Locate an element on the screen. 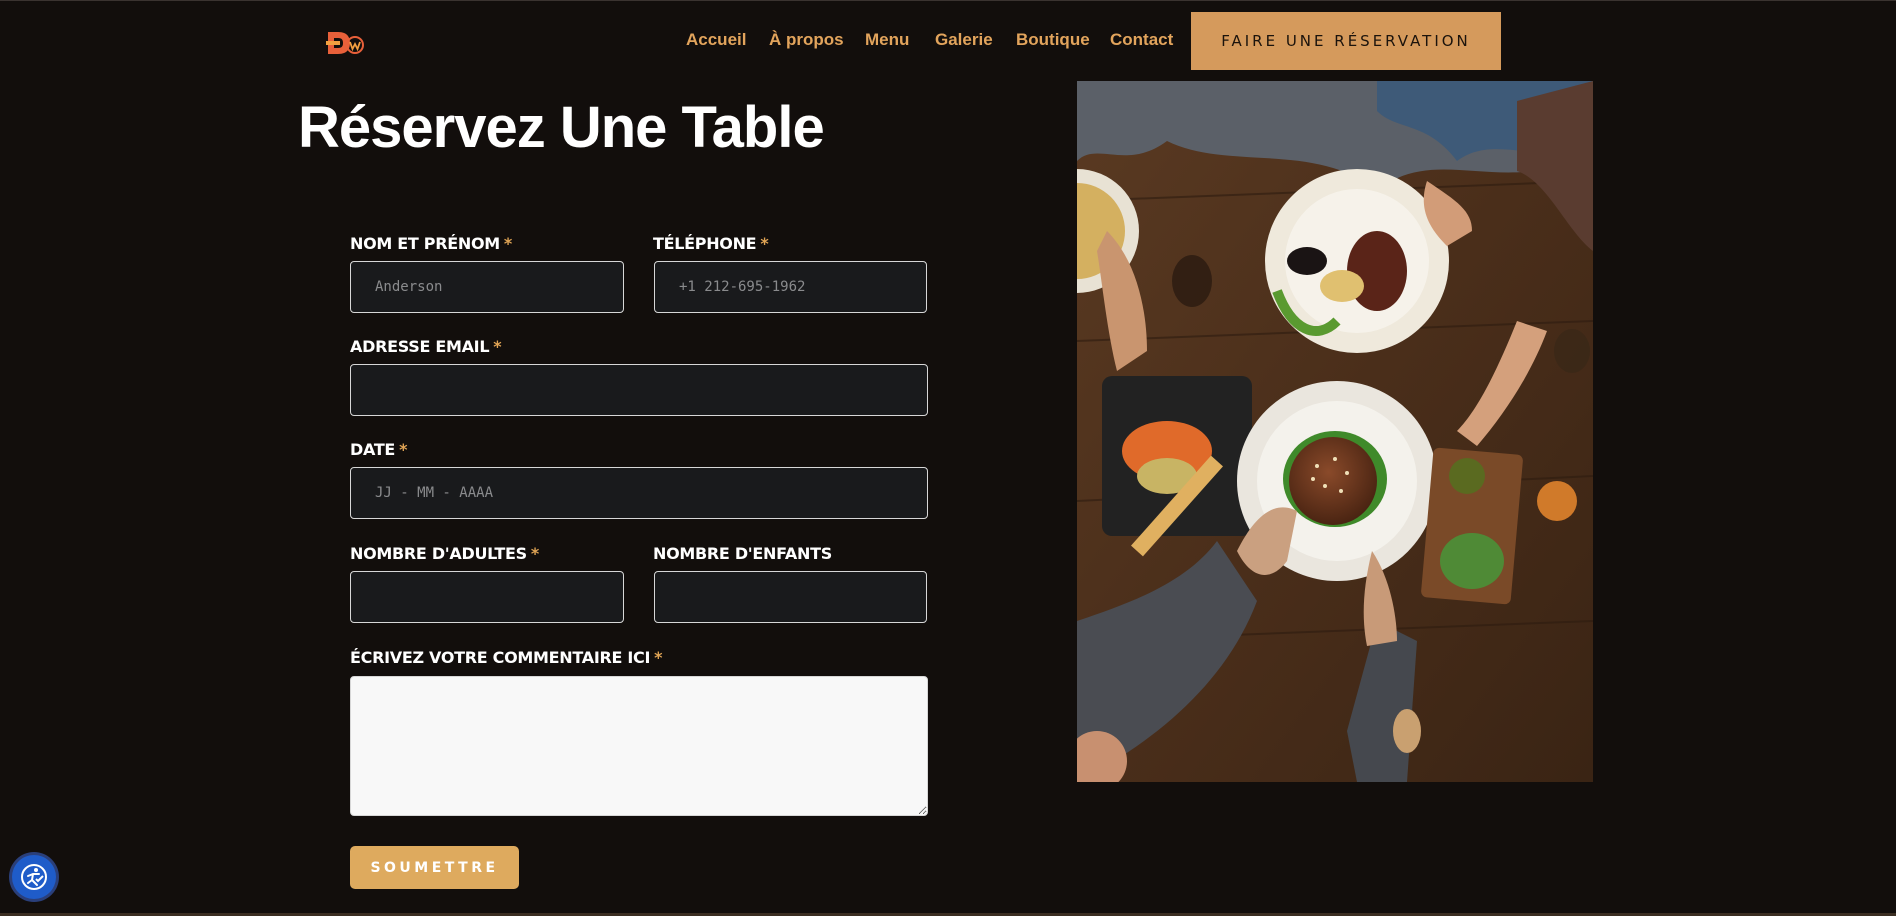 This screenshot has height=916, width=1896. submit-button: SOUMETTRE is located at coordinates (434, 867).